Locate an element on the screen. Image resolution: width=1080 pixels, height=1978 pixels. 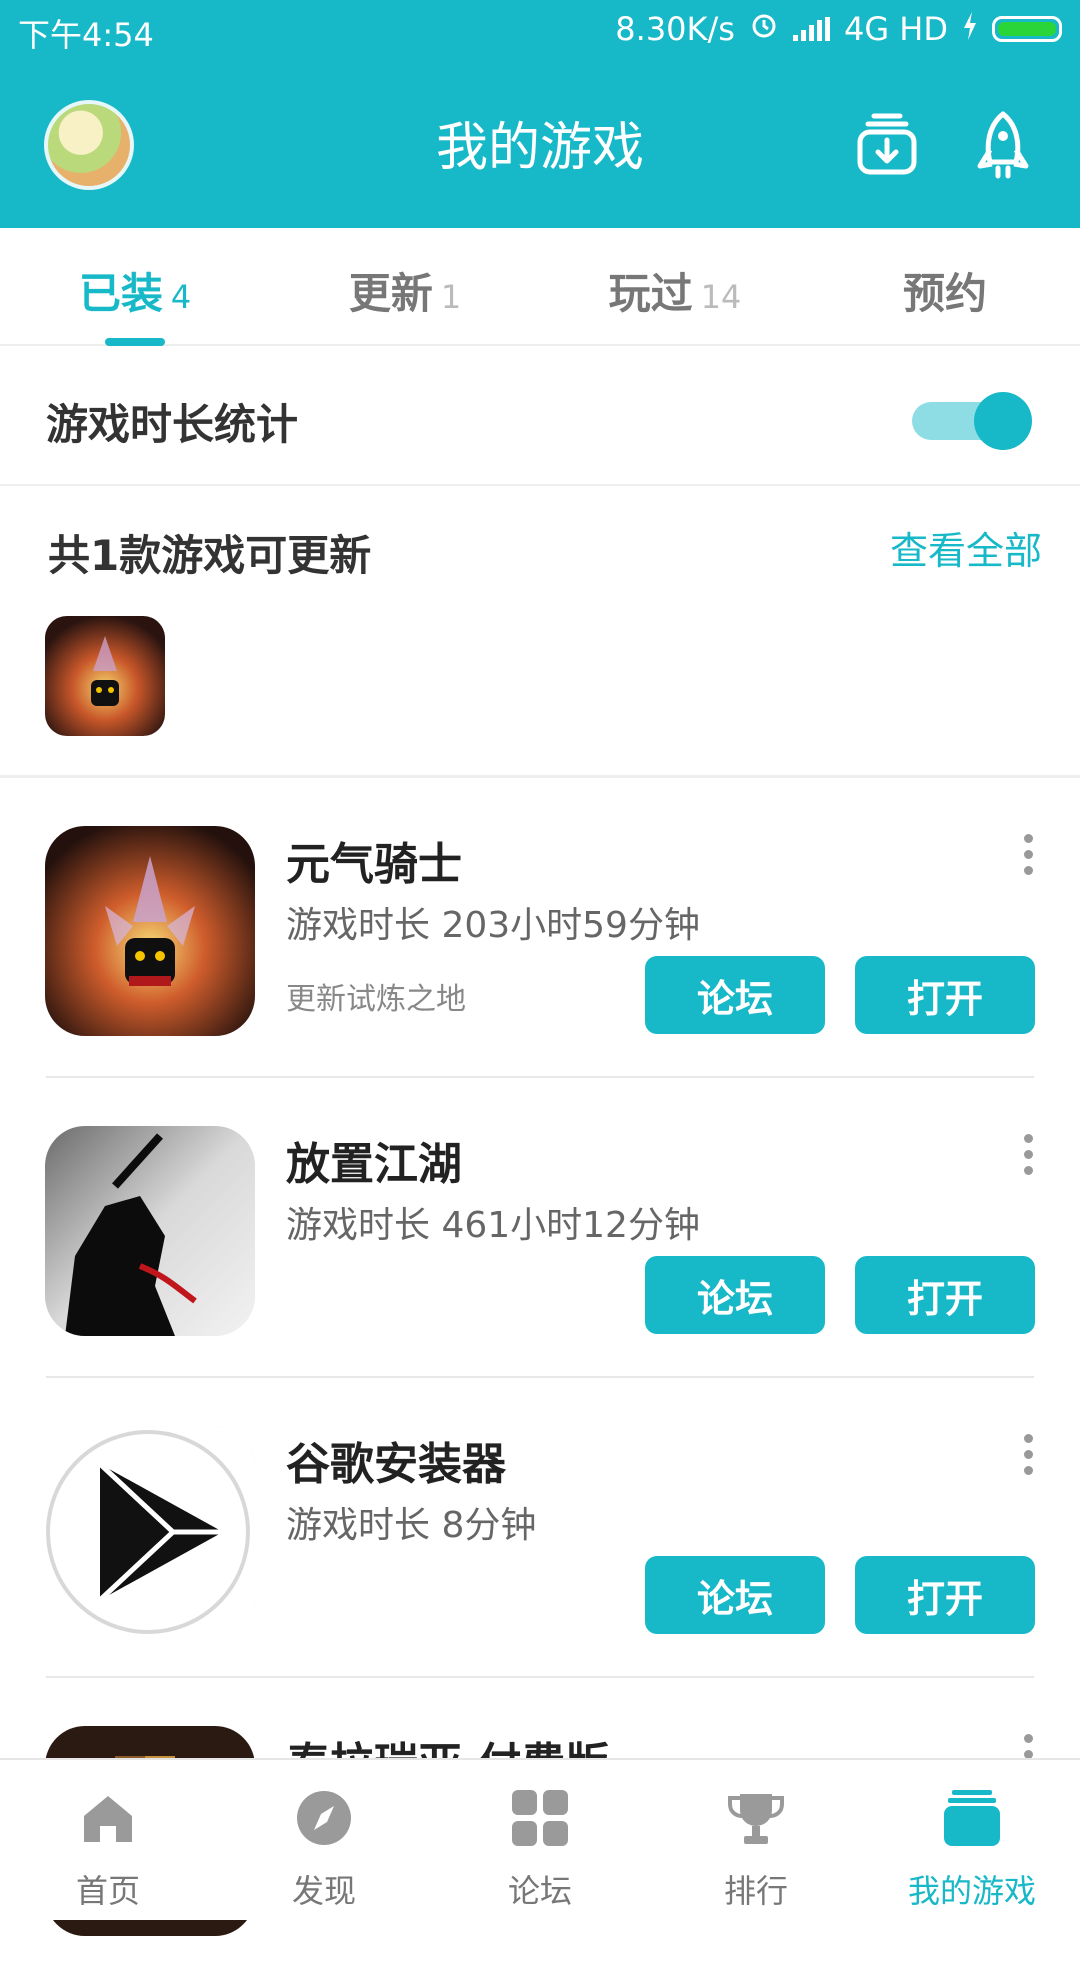
view-all-link: 查看全部 is located at coordinates (966, 547).